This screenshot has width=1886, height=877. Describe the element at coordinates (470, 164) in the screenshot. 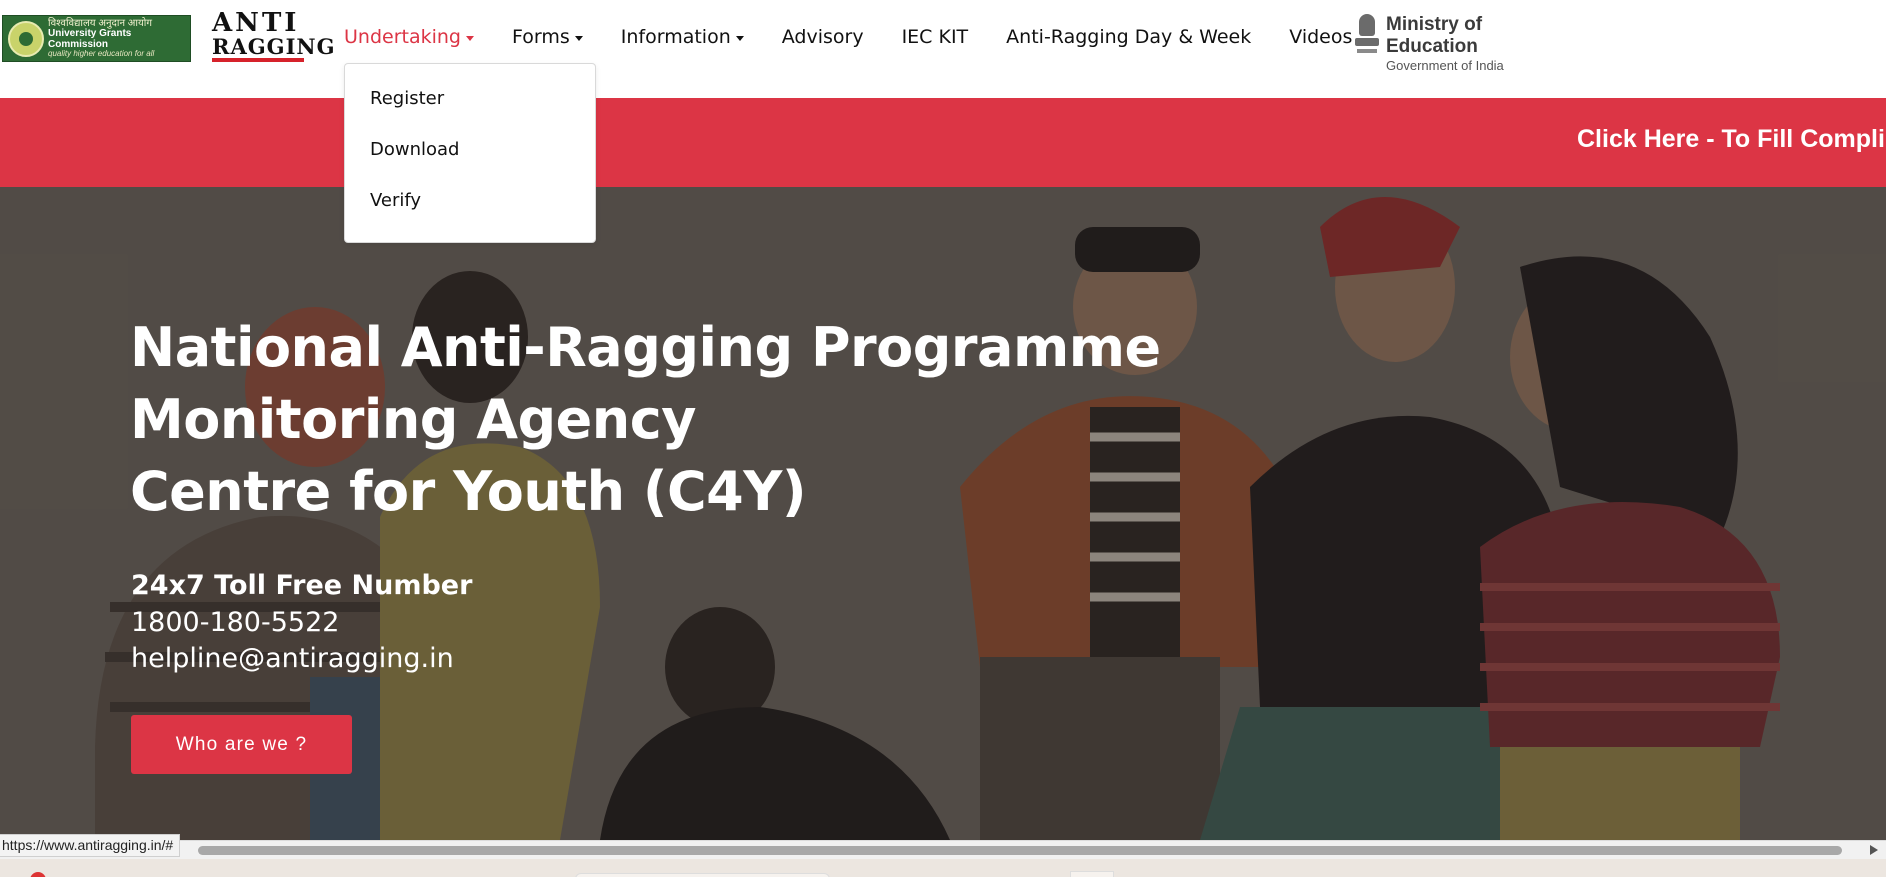

I see `dropdown-item-download: Download` at that location.